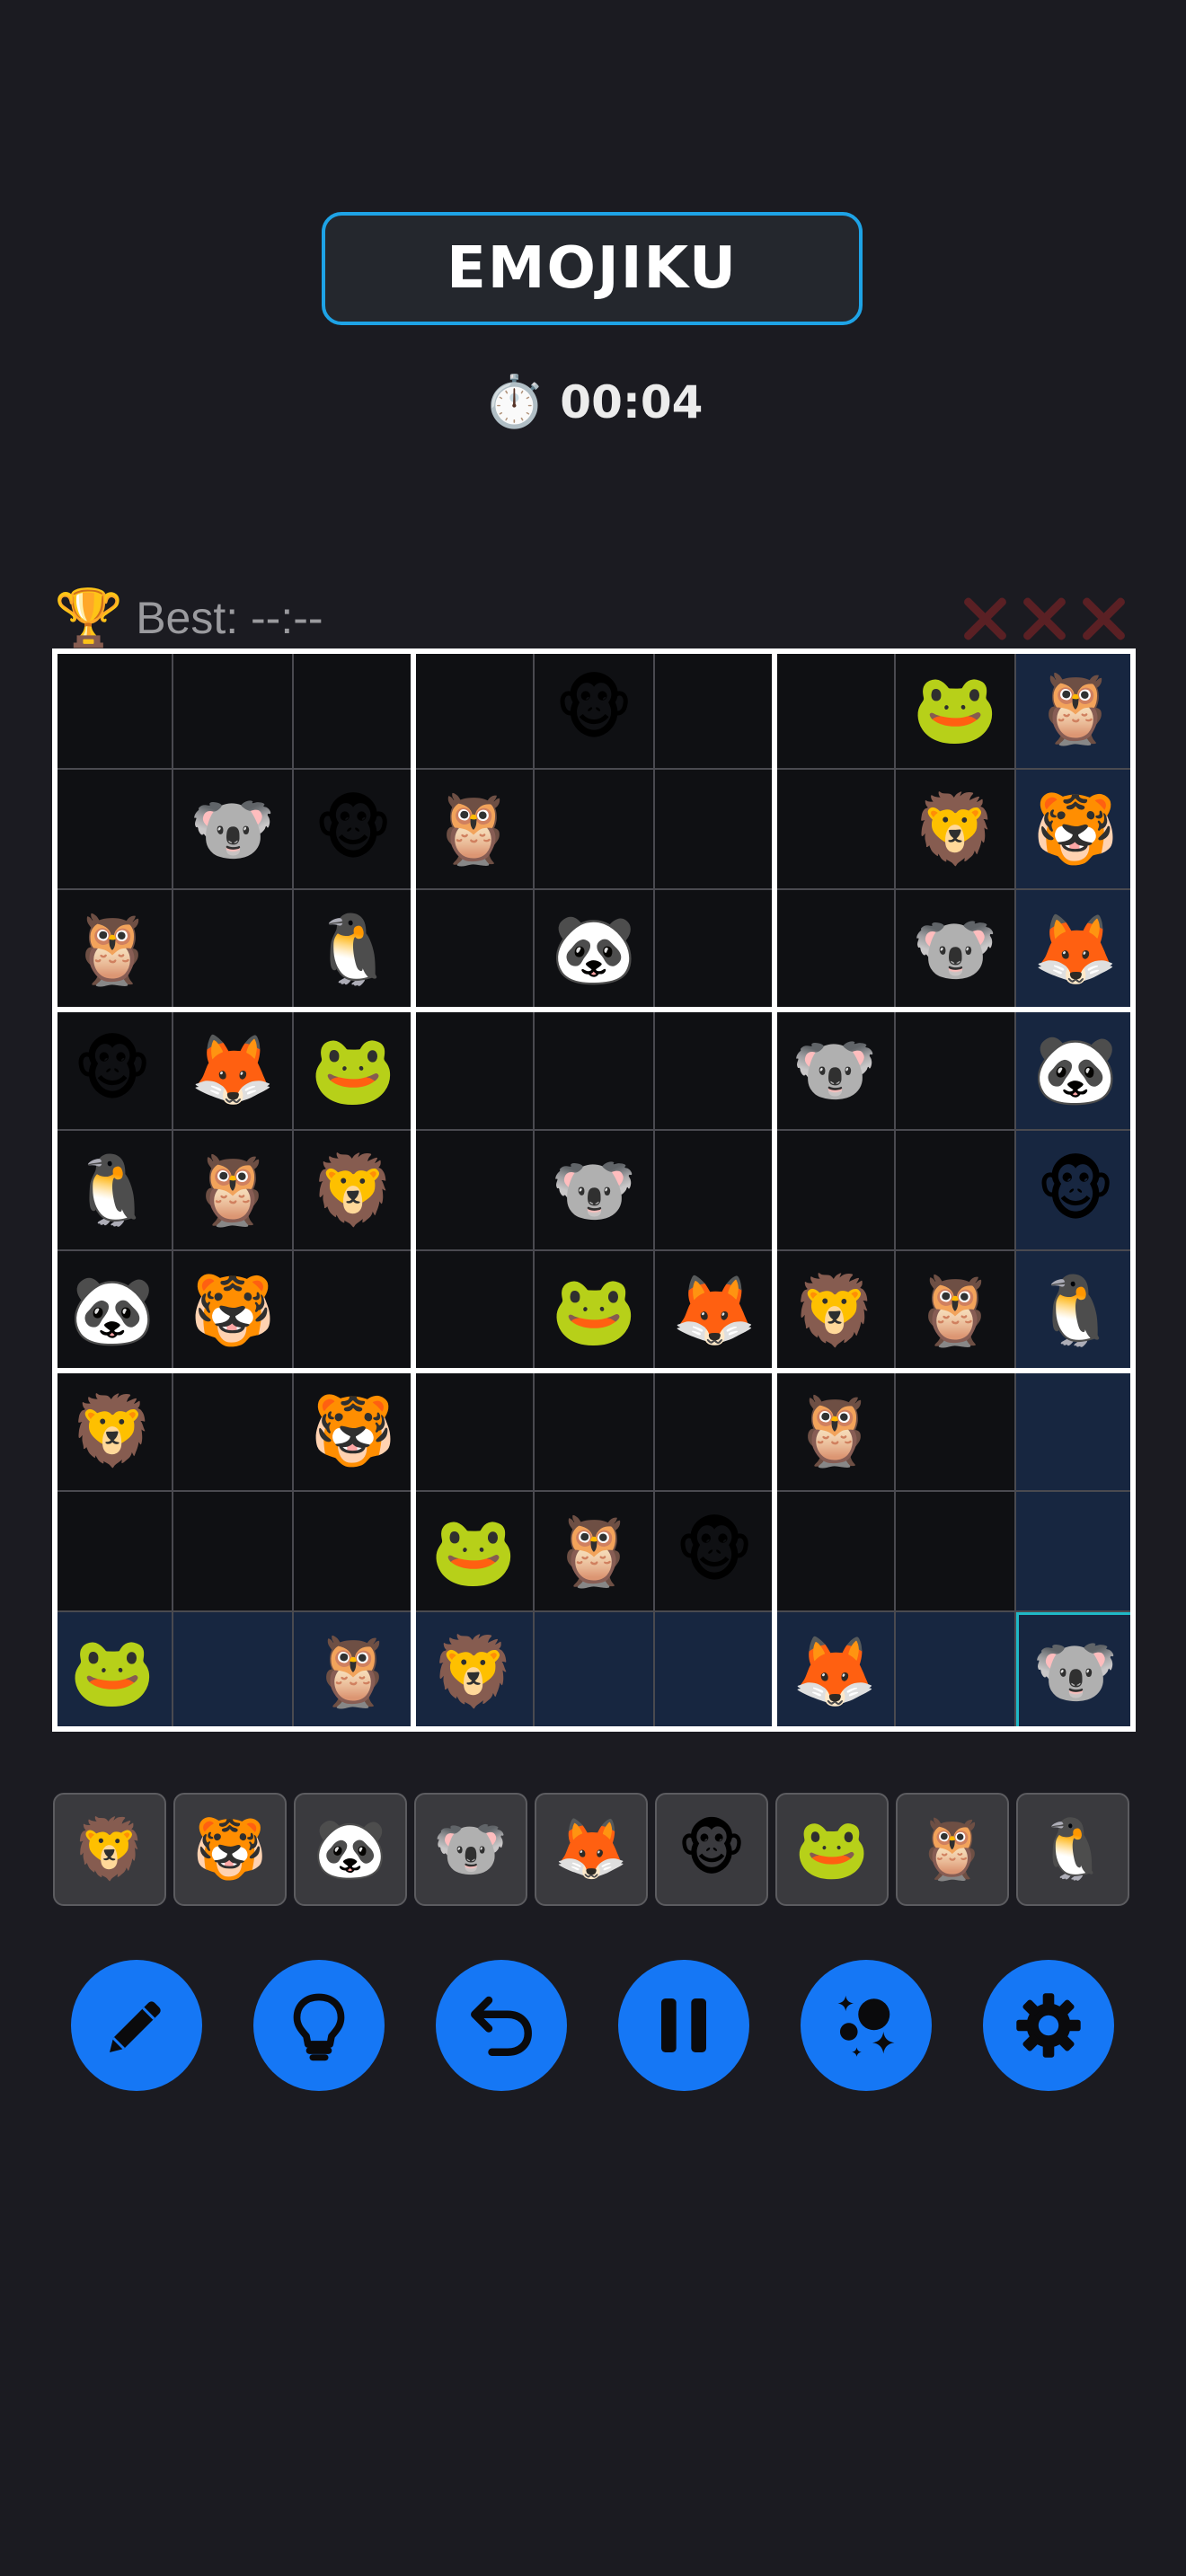 The image size is (1186, 2576). I want to click on pause-button, so click(683, 2025).